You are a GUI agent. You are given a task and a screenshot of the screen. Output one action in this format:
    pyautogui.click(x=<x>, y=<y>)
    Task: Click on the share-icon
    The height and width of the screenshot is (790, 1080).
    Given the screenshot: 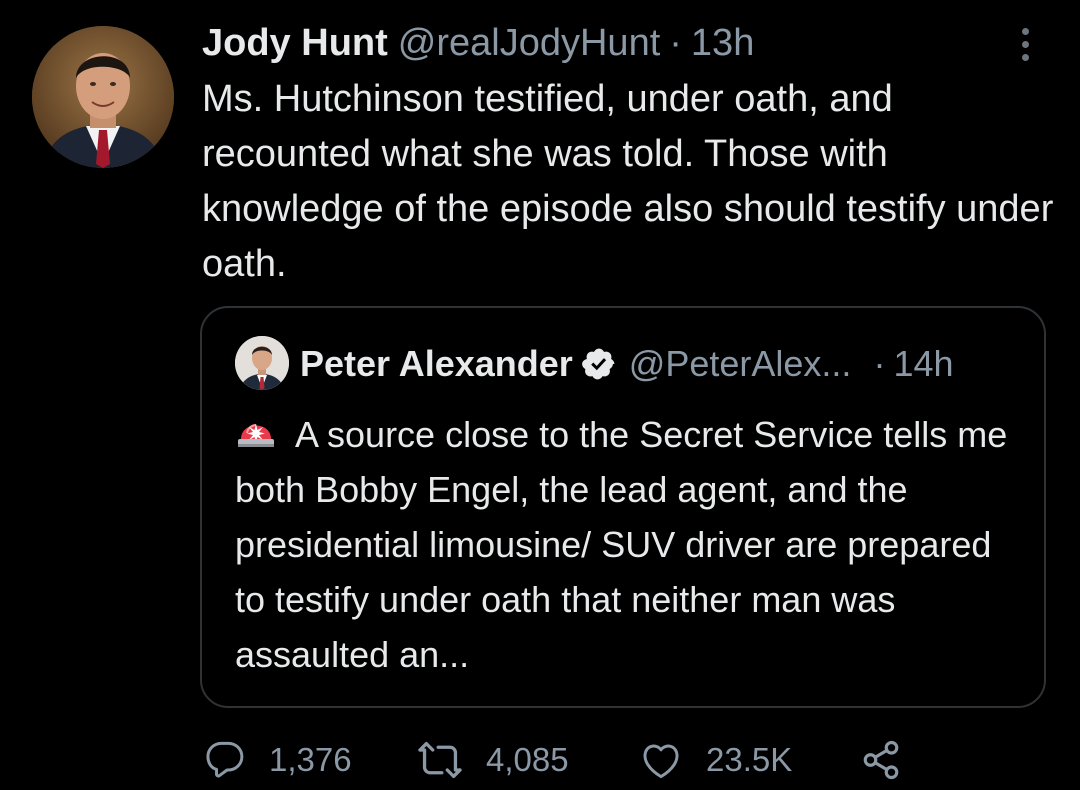 What is the action you would take?
    pyautogui.click(x=881, y=760)
    